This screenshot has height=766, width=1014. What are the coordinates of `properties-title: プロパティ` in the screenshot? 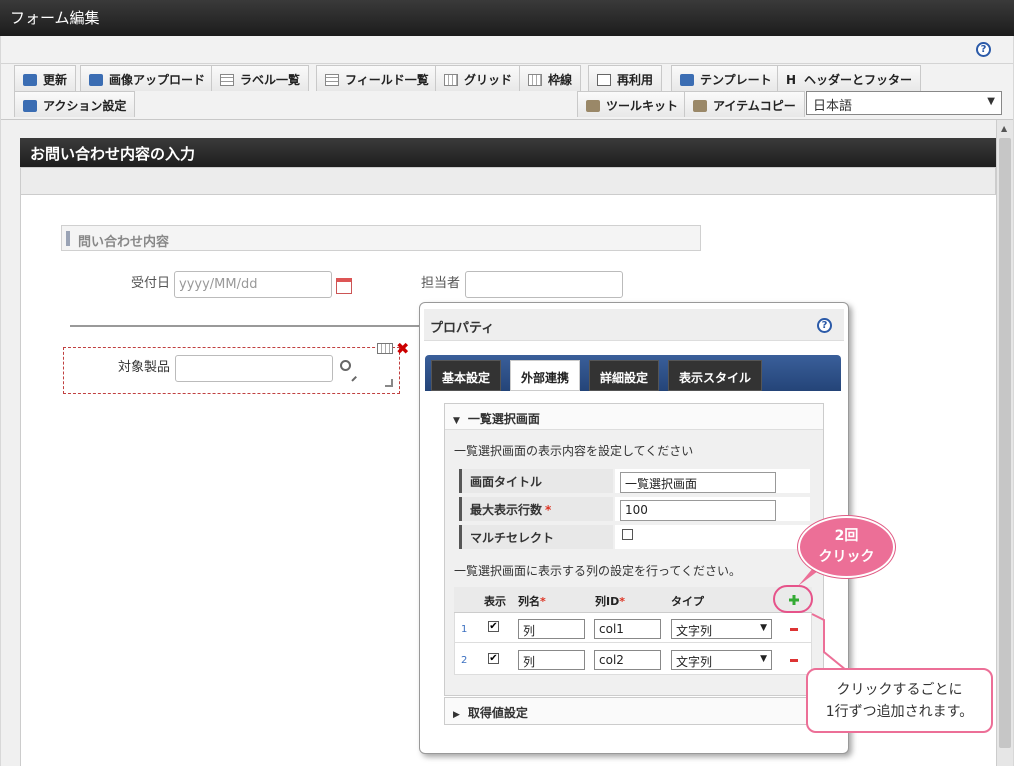 It's located at (634, 325).